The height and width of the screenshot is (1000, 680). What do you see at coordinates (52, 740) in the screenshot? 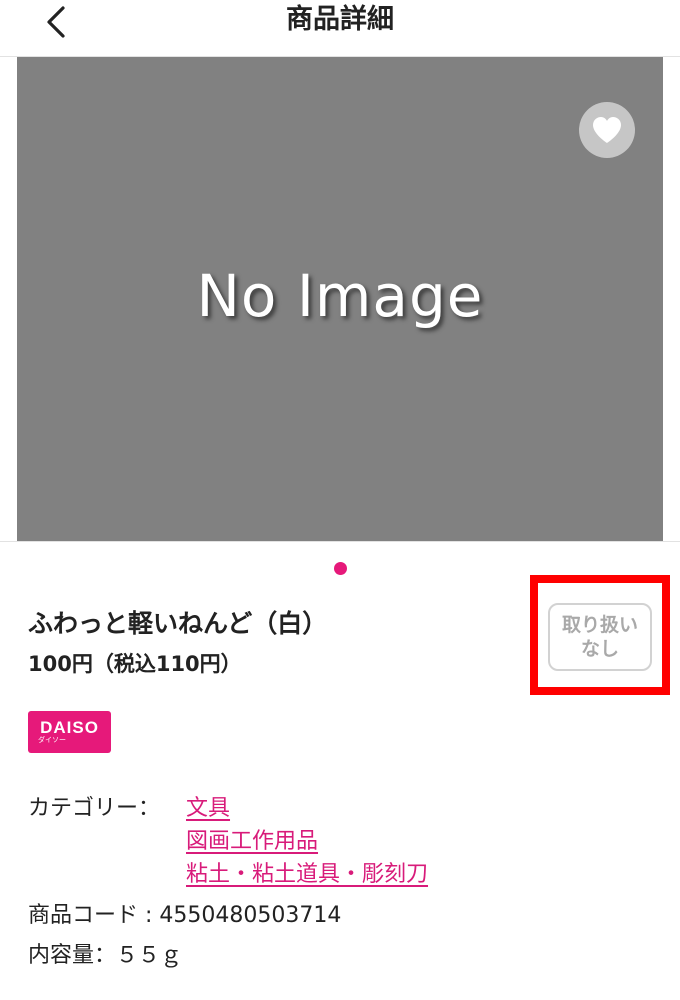
I see `brand-logo-sub: ダイソー` at bounding box center [52, 740].